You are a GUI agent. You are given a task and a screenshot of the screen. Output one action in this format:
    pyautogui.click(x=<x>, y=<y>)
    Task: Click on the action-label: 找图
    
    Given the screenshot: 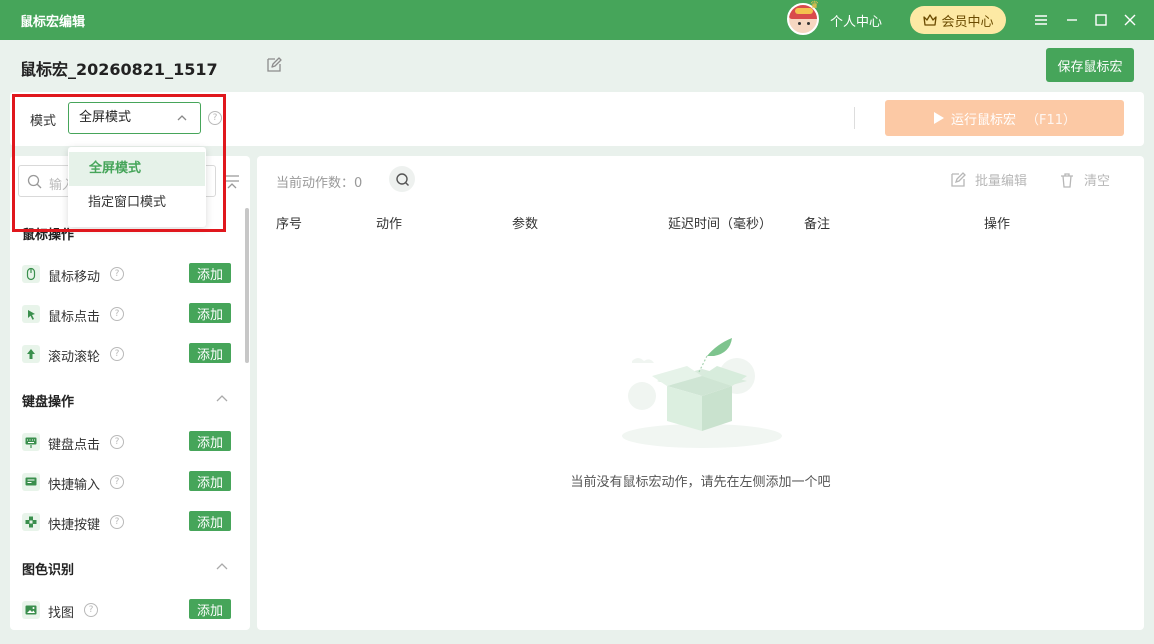 What is the action you would take?
    pyautogui.click(x=61, y=613)
    